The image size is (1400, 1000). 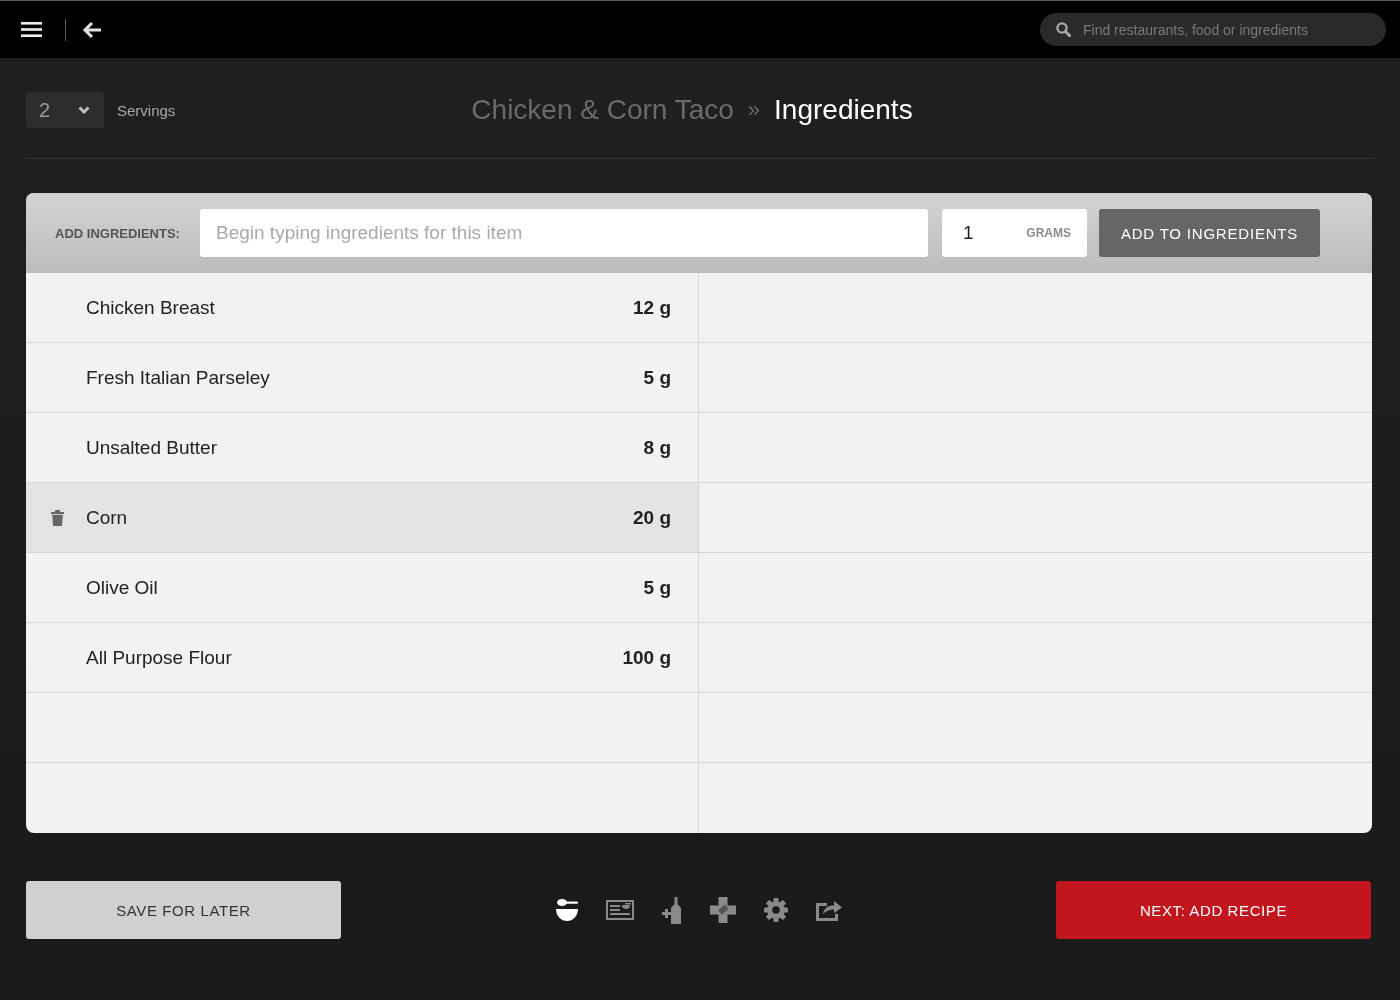 What do you see at coordinates (57, 517) in the screenshot?
I see `trash-icon` at bounding box center [57, 517].